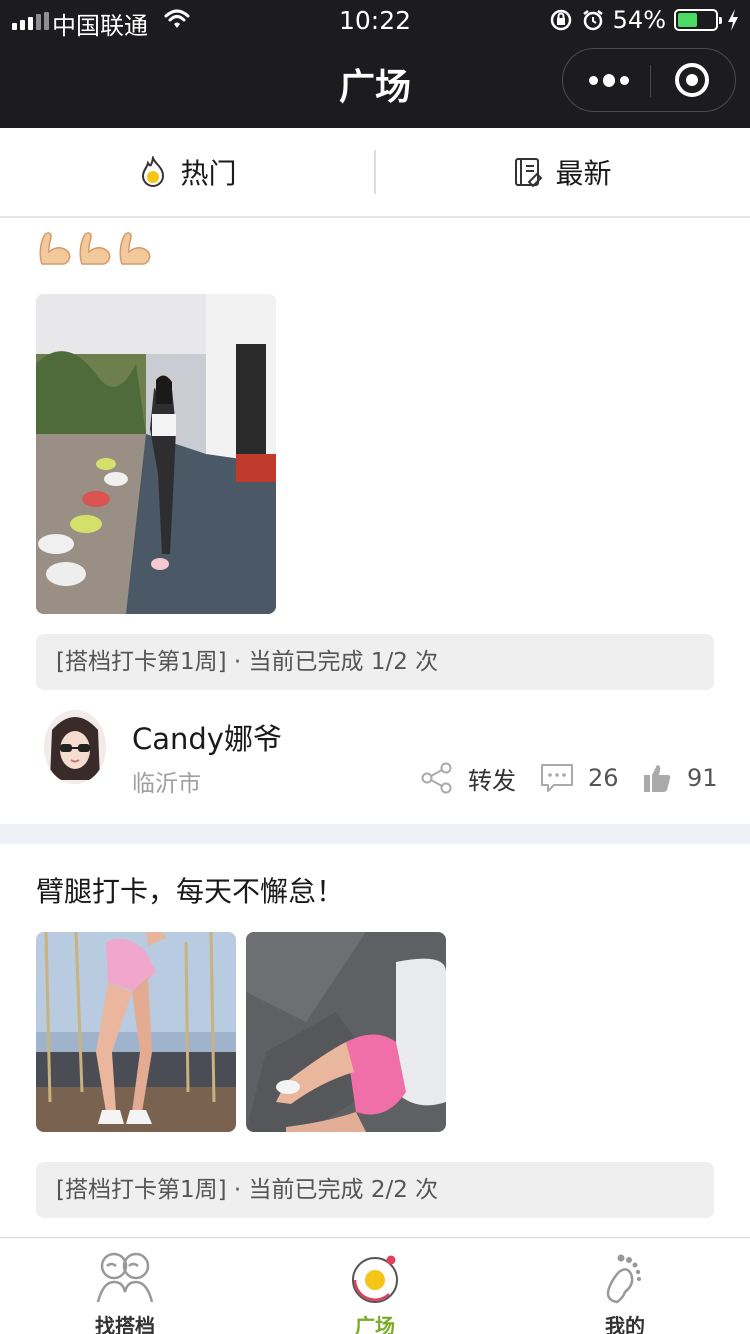  Describe the element at coordinates (603, 778) in the screenshot. I see `comment-count: 26` at that location.